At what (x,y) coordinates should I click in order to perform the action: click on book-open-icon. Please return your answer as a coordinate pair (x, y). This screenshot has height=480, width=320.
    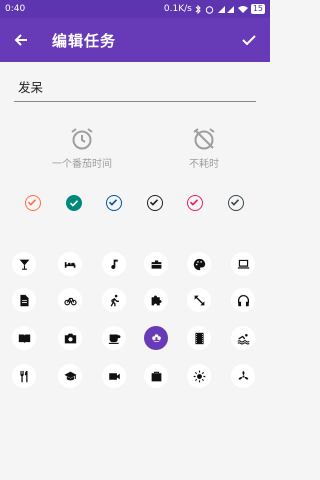
    Looking at the image, I should click on (24, 338).